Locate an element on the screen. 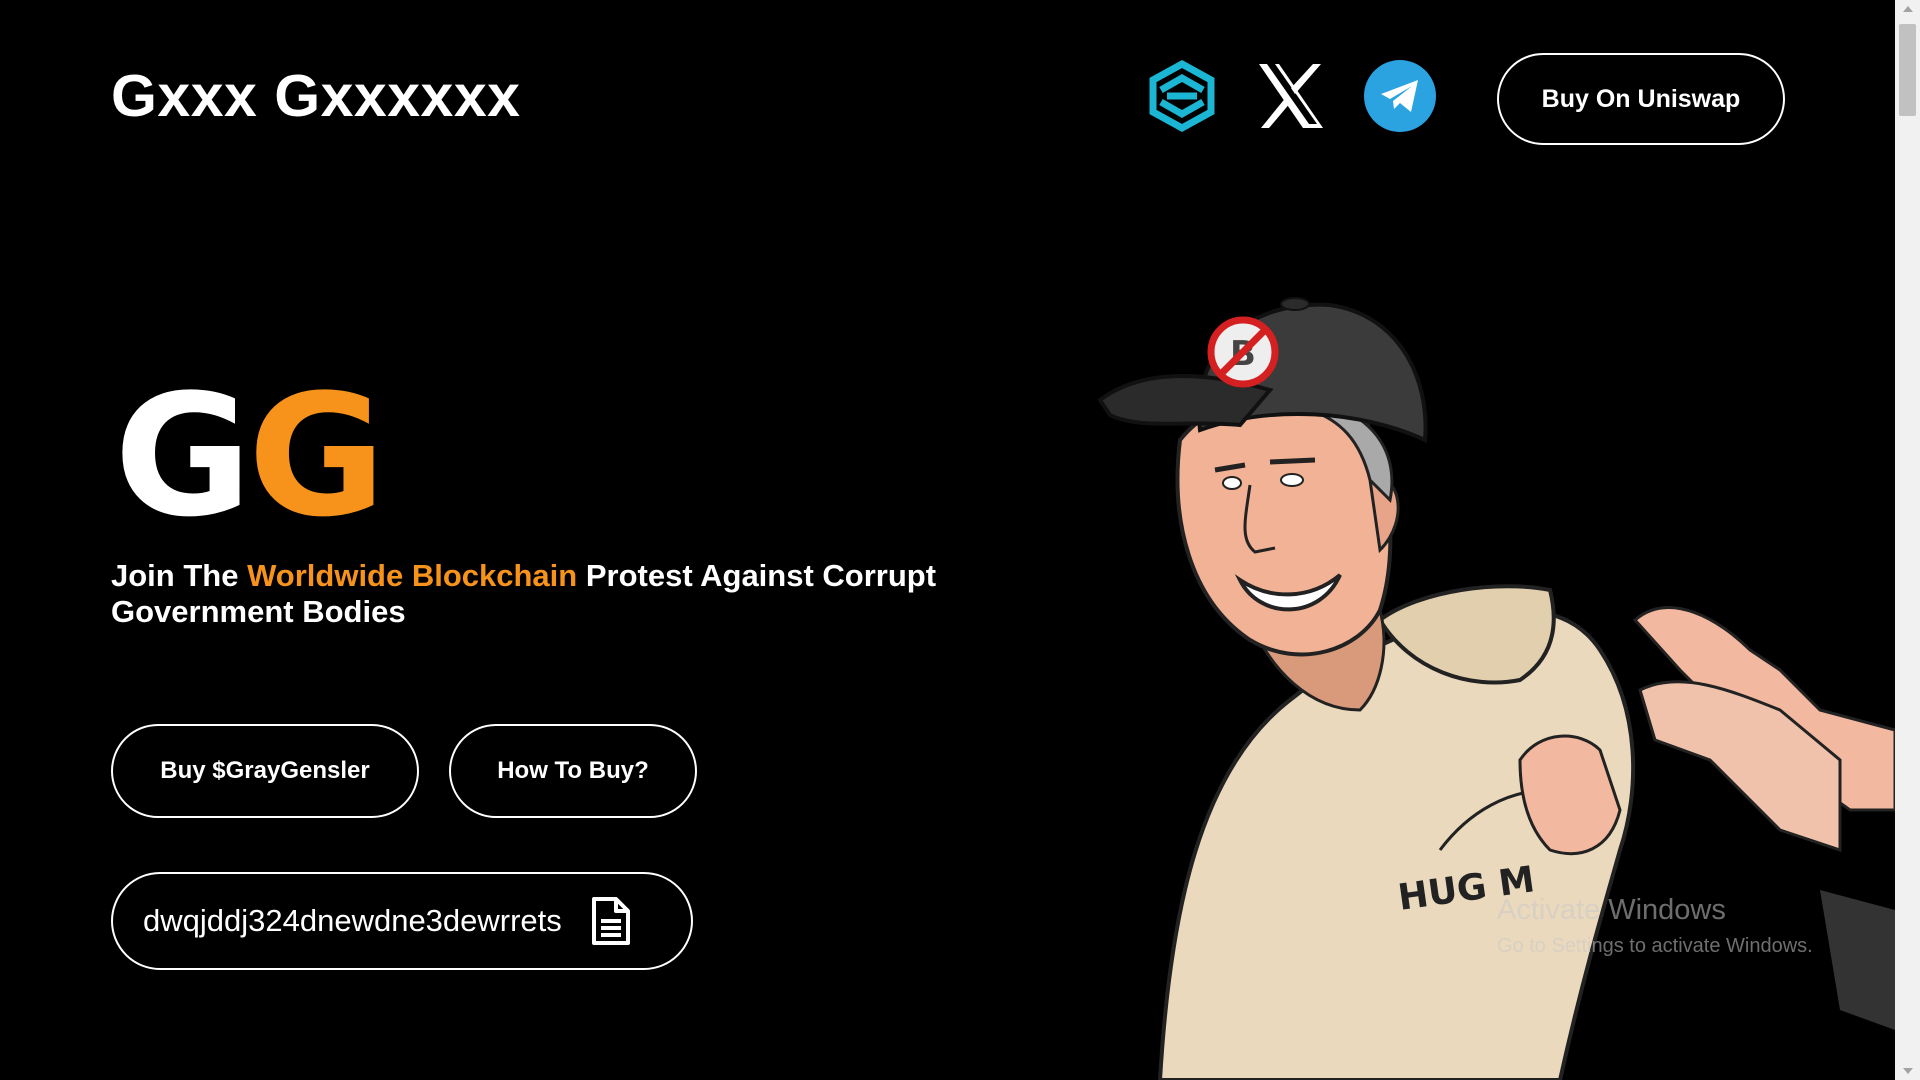 The width and height of the screenshot is (1920, 1080). activate-windows-title: Activate Windows is located at coordinates (1611, 910).